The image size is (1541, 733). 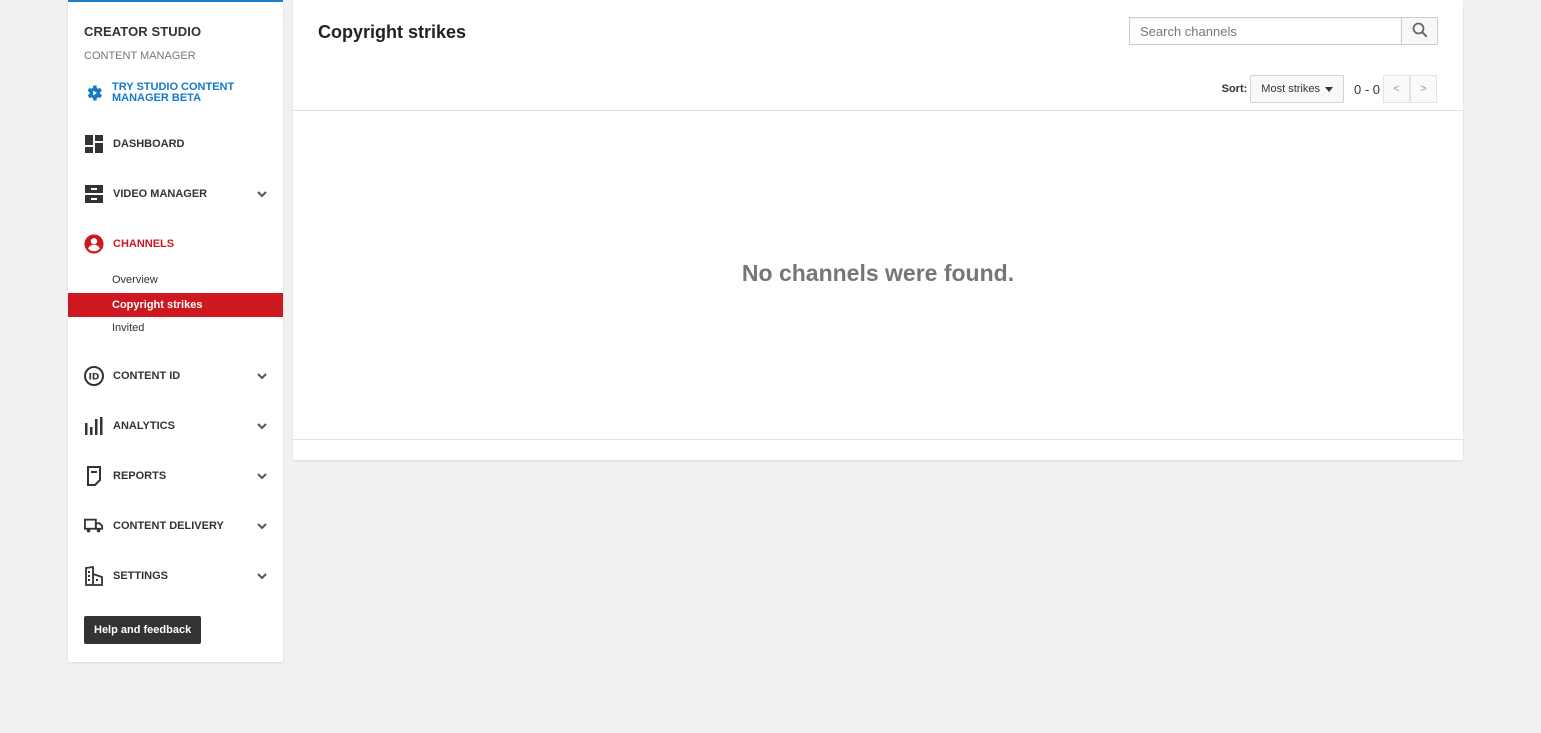 I want to click on try-beta-link: TRY STUDIO CONTENT MANAGER BETA, so click(x=163, y=93).